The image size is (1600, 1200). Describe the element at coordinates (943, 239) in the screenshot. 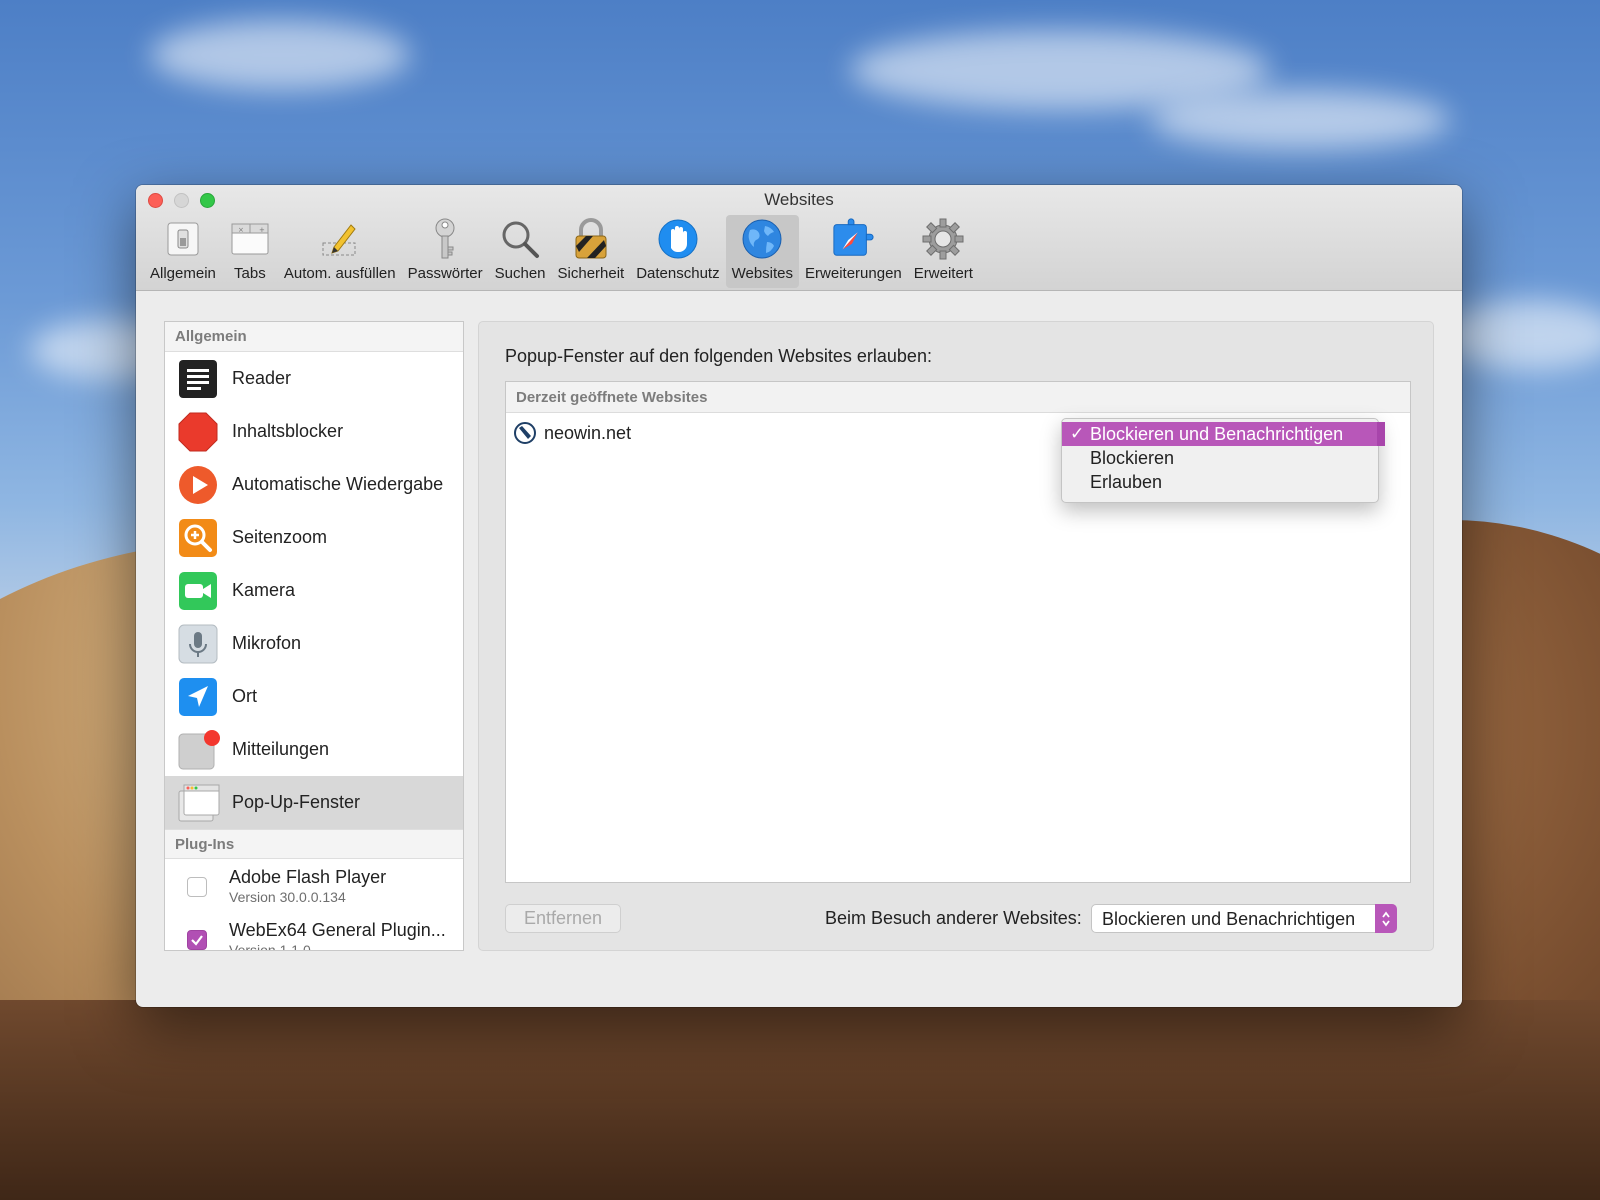

I see `gear-icon` at that location.